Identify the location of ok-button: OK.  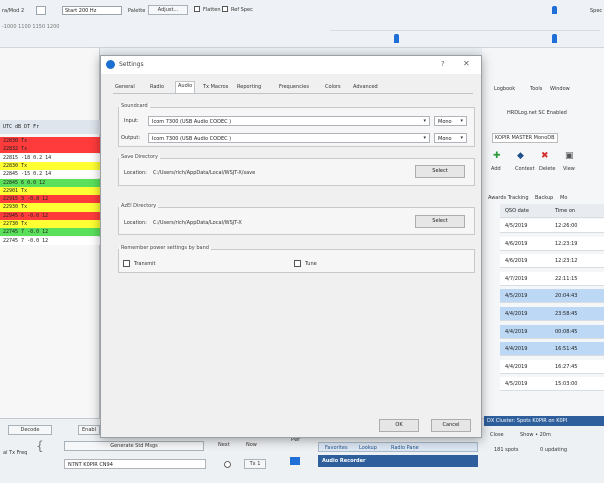
(399, 425).